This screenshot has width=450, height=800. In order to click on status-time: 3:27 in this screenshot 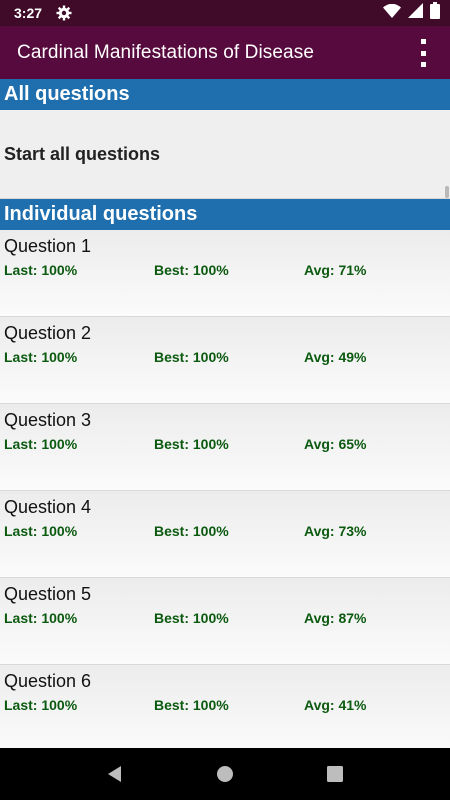, I will do `click(28, 13)`.